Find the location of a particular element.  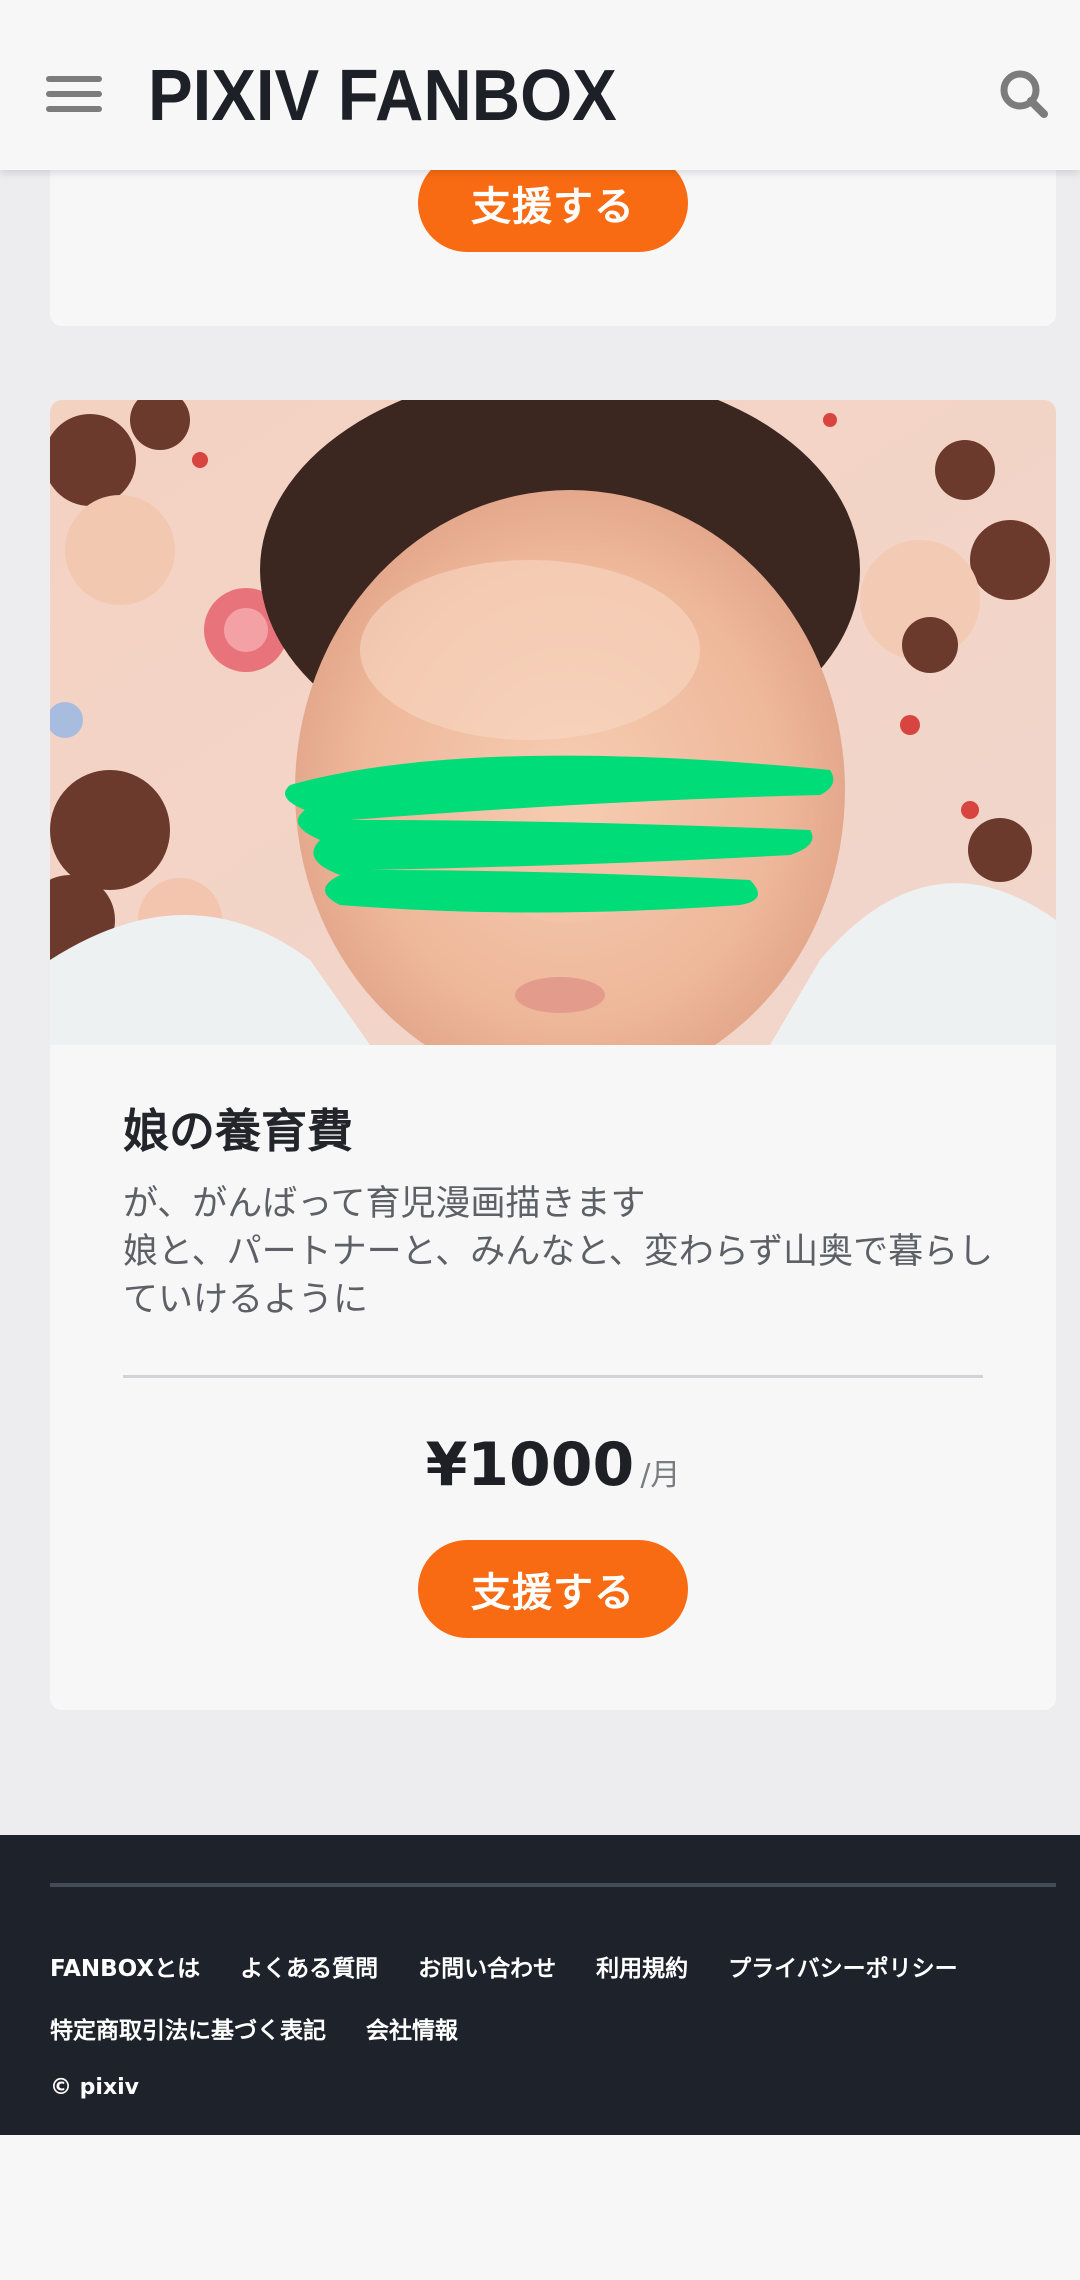

plan-description-line: が、がんばって育児漫画描きます is located at coordinates (384, 1204).